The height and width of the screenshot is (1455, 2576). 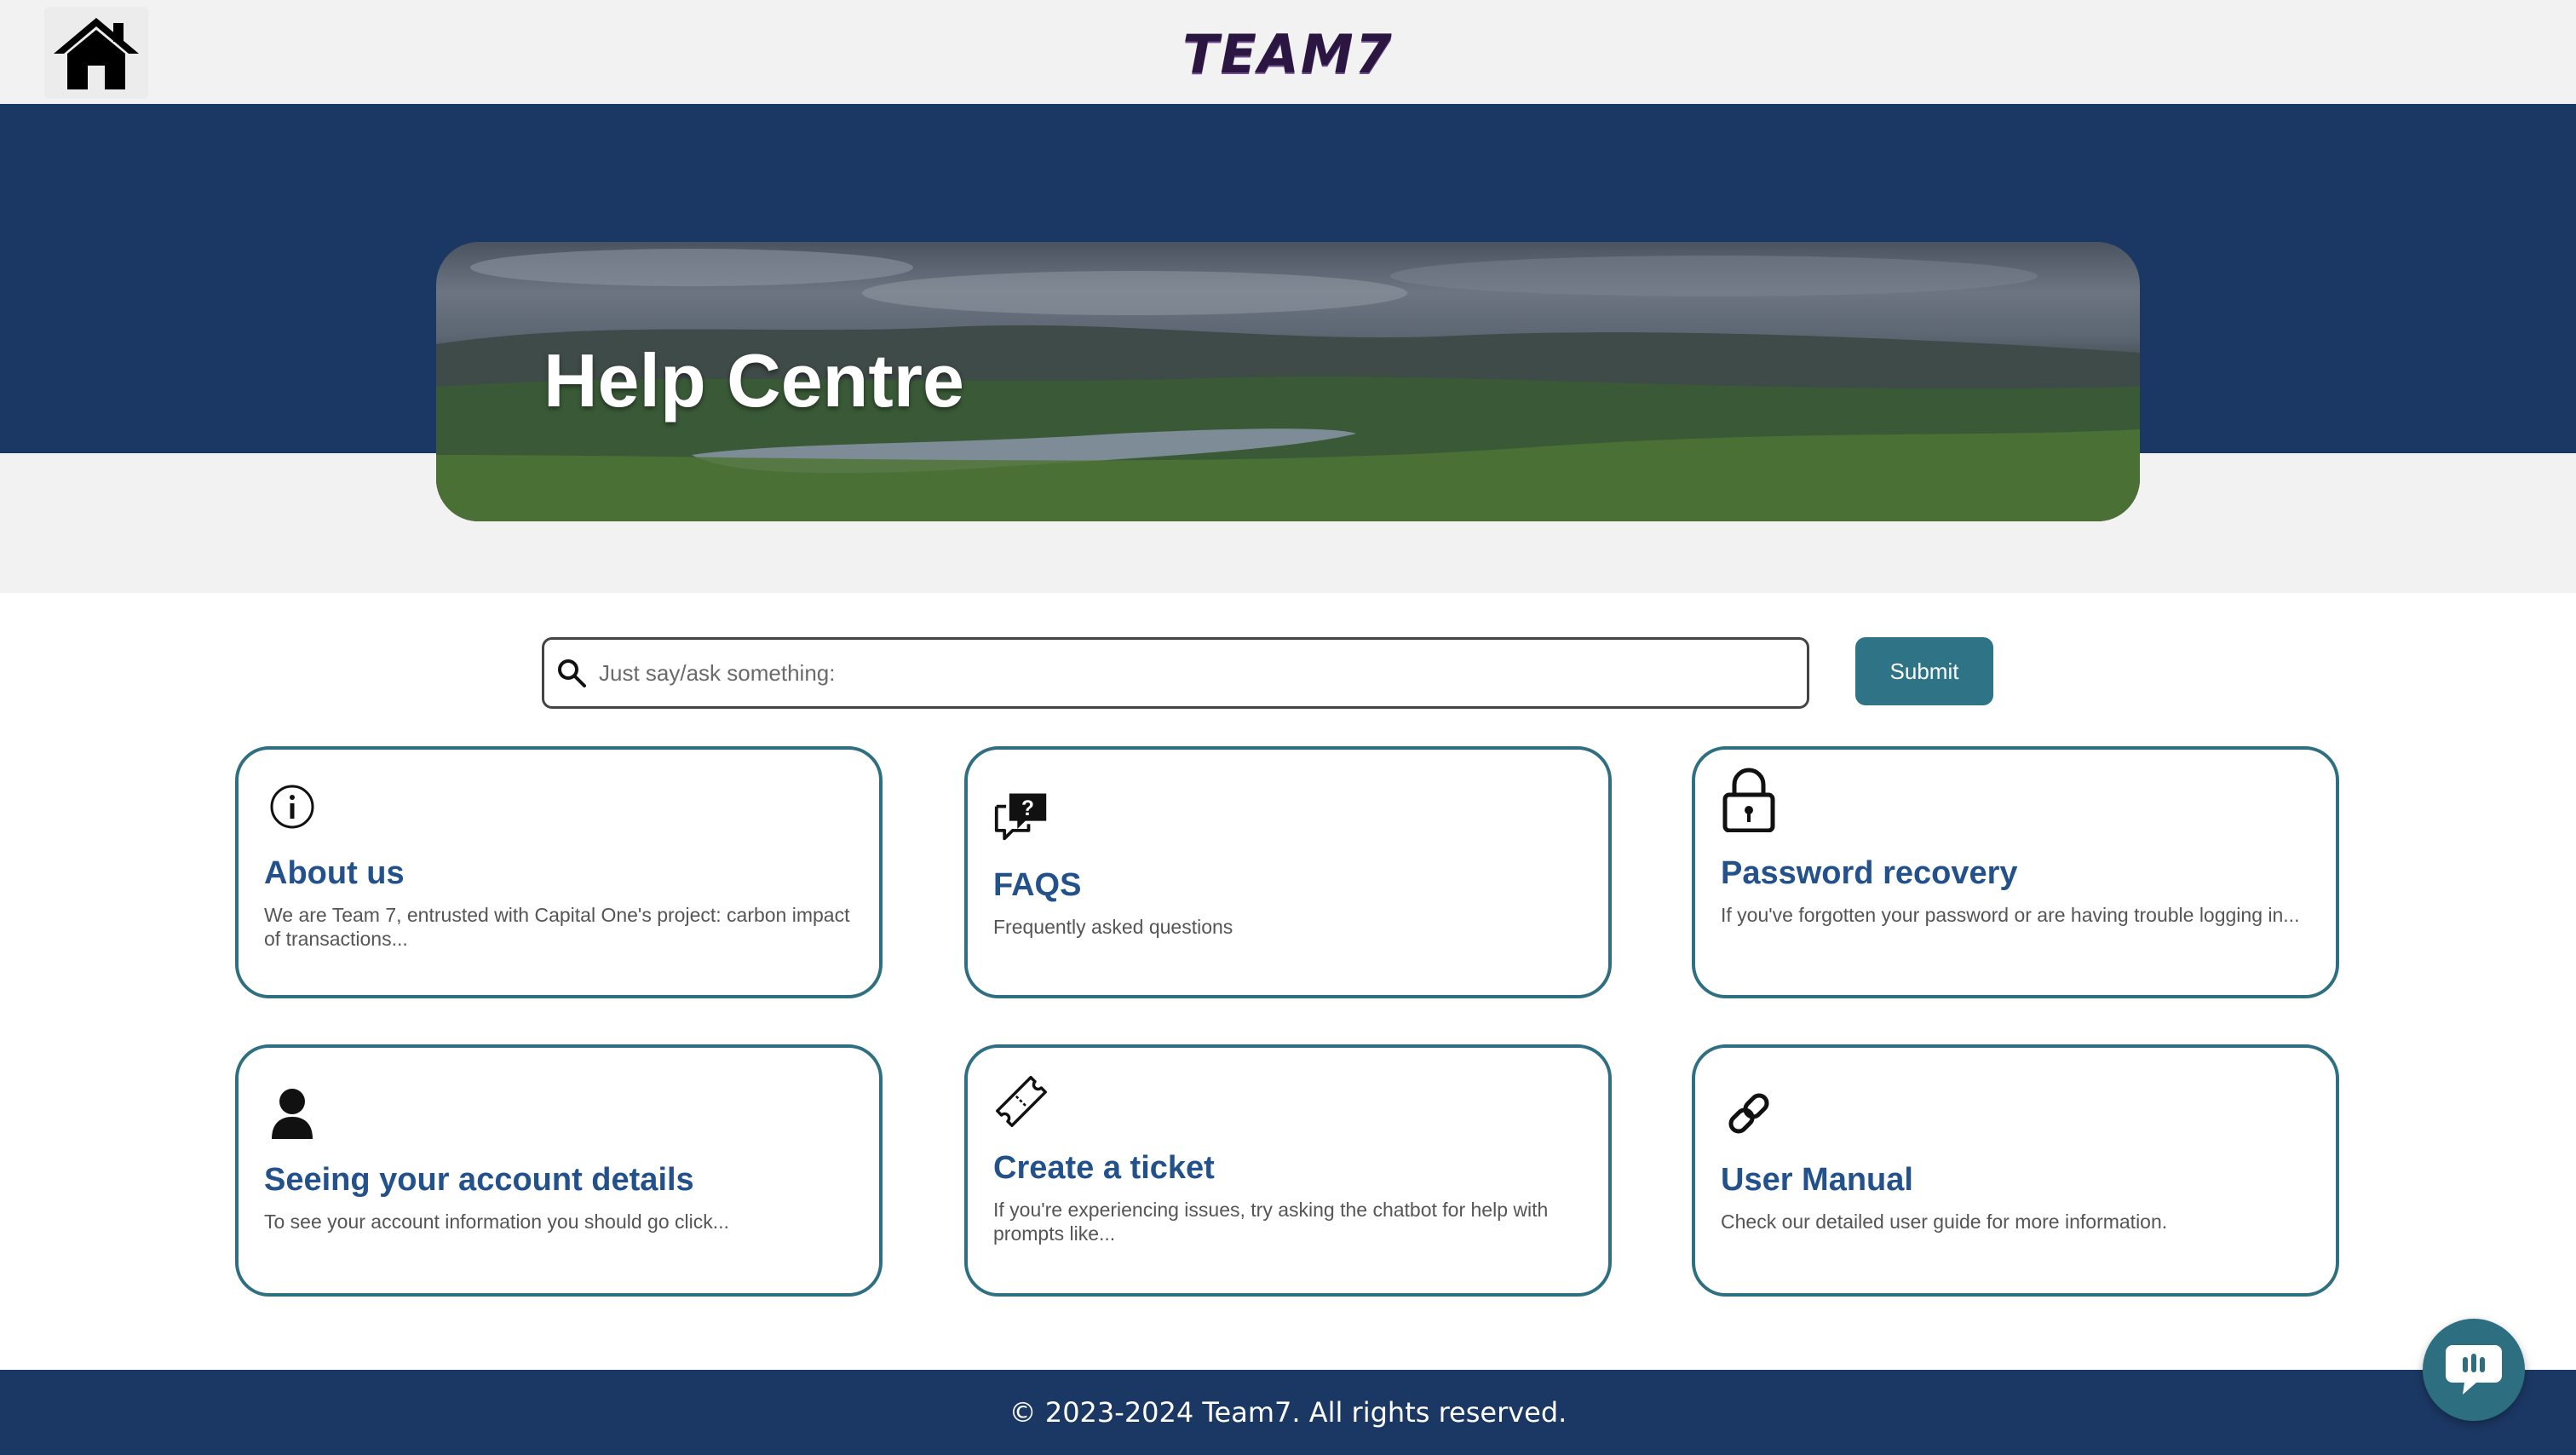 I want to click on page-title: Help Centre, so click(x=753, y=381).